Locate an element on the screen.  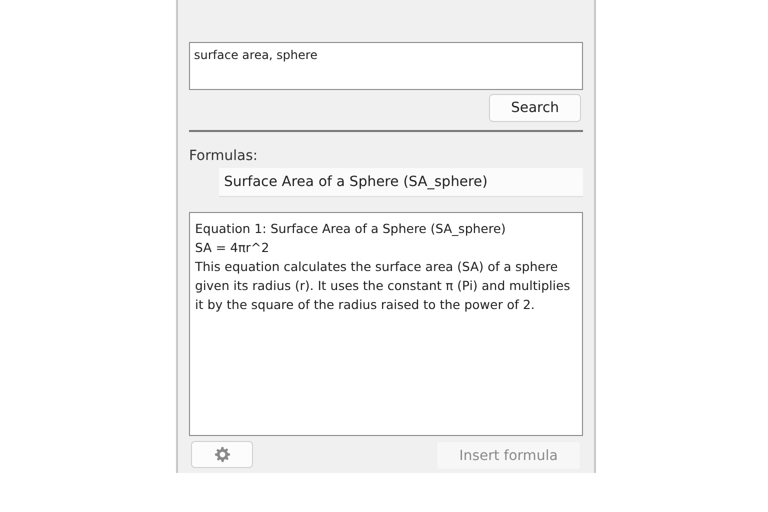
formula-dropdown: Surface Area of a Sphere (SA_sphere) is located at coordinates (401, 182).